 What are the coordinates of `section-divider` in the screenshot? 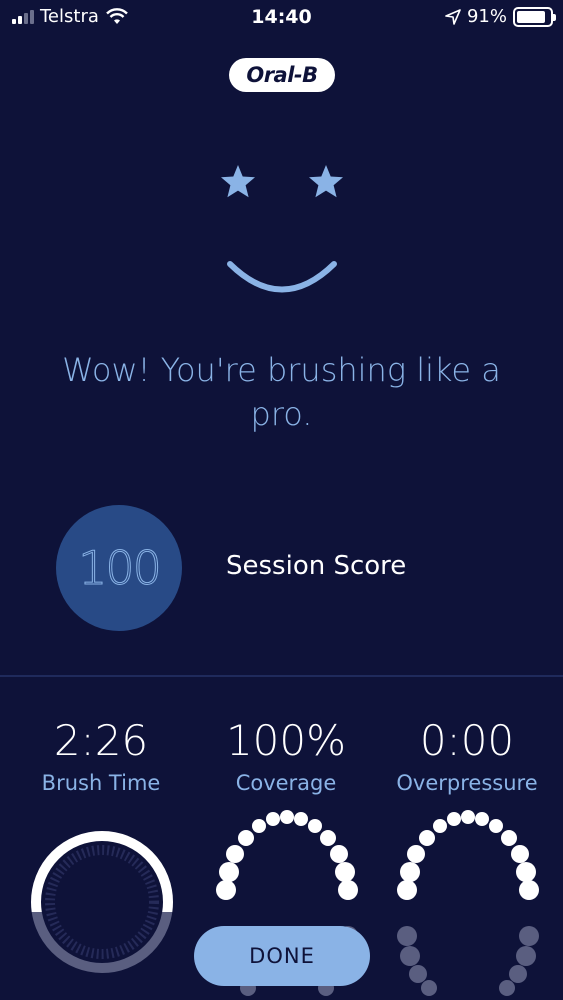 It's located at (281, 676).